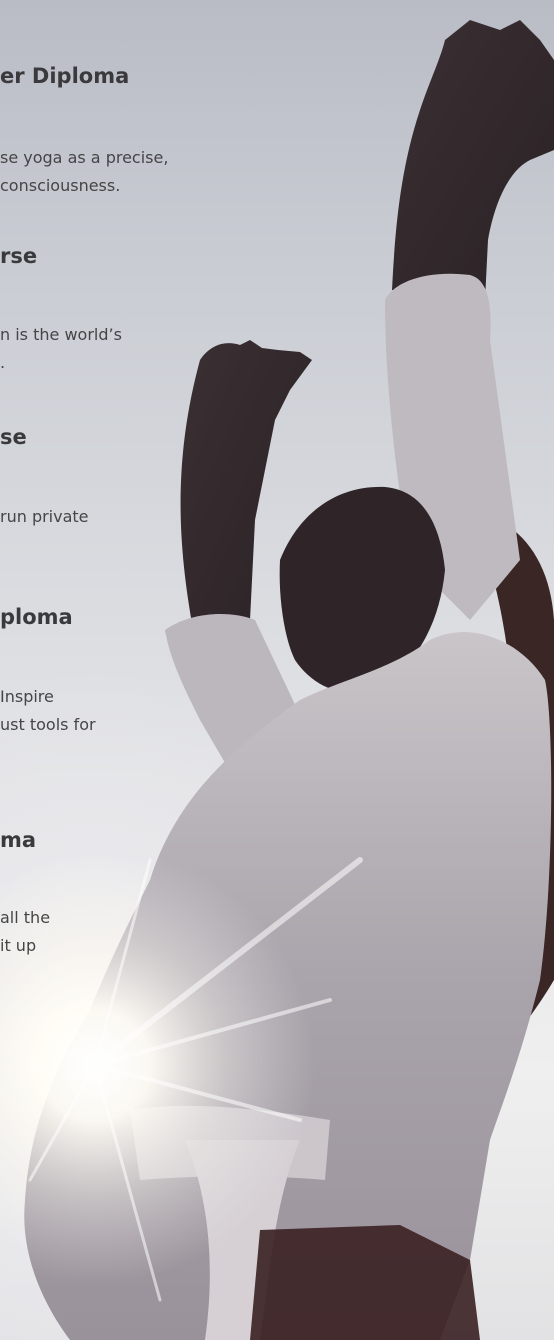 The width and height of the screenshot is (554, 1340). Describe the element at coordinates (60, 185) in the screenshot. I see `description-line: consciousness.` at that location.